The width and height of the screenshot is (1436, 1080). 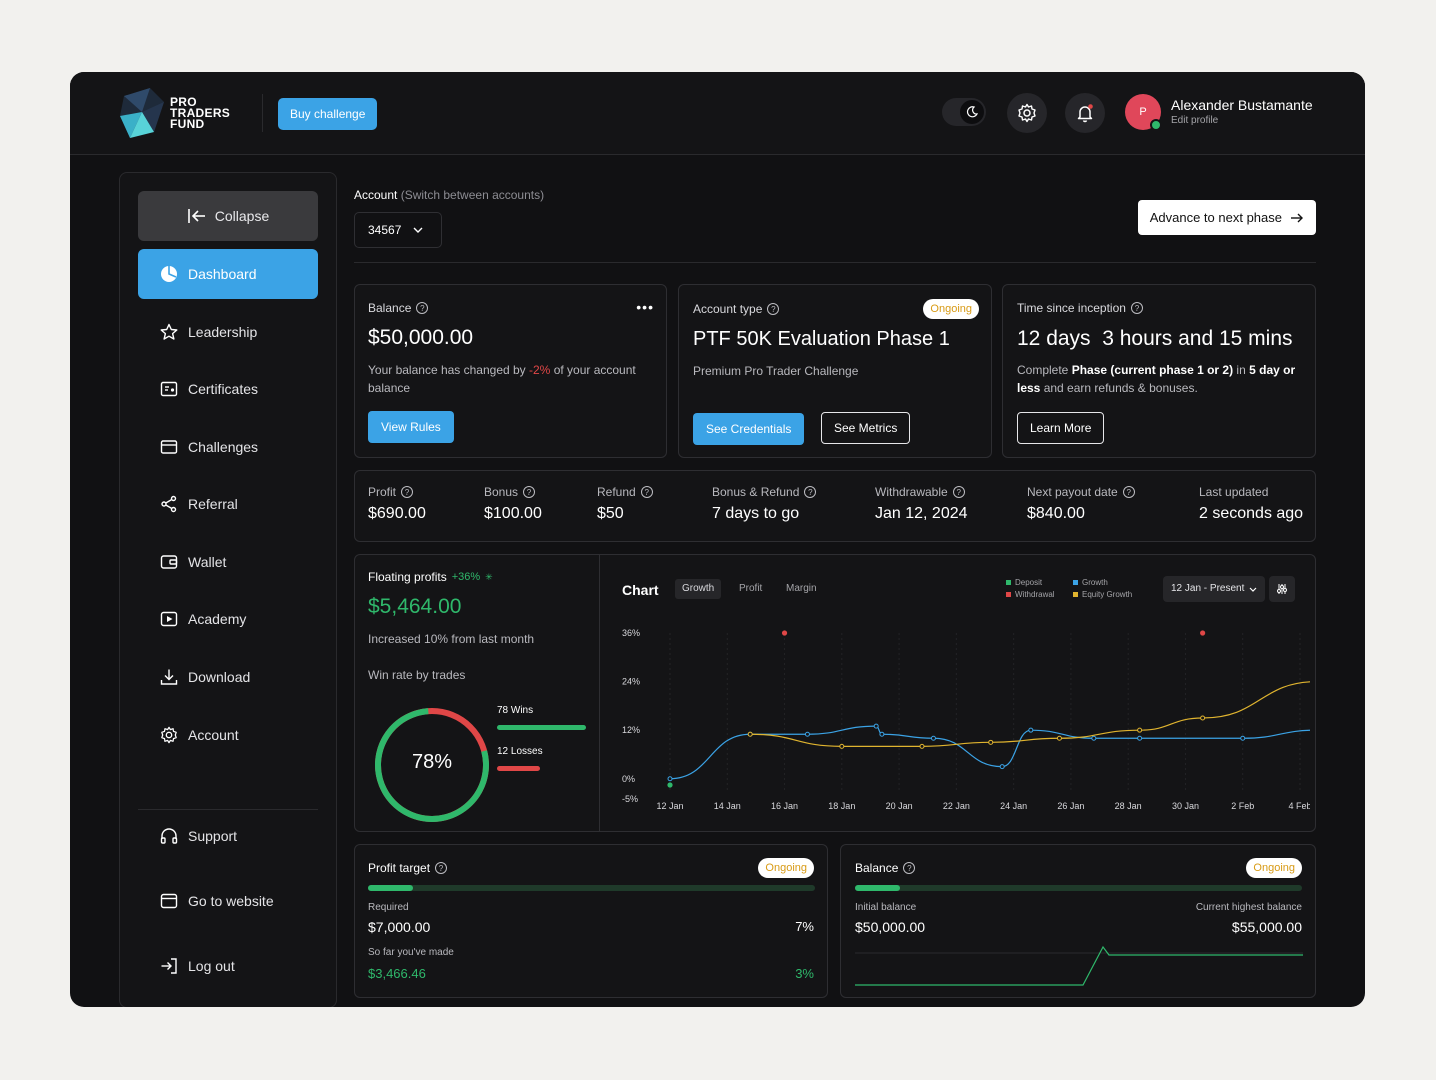 I want to click on legend-deposit: Deposit, so click(x=1030, y=583).